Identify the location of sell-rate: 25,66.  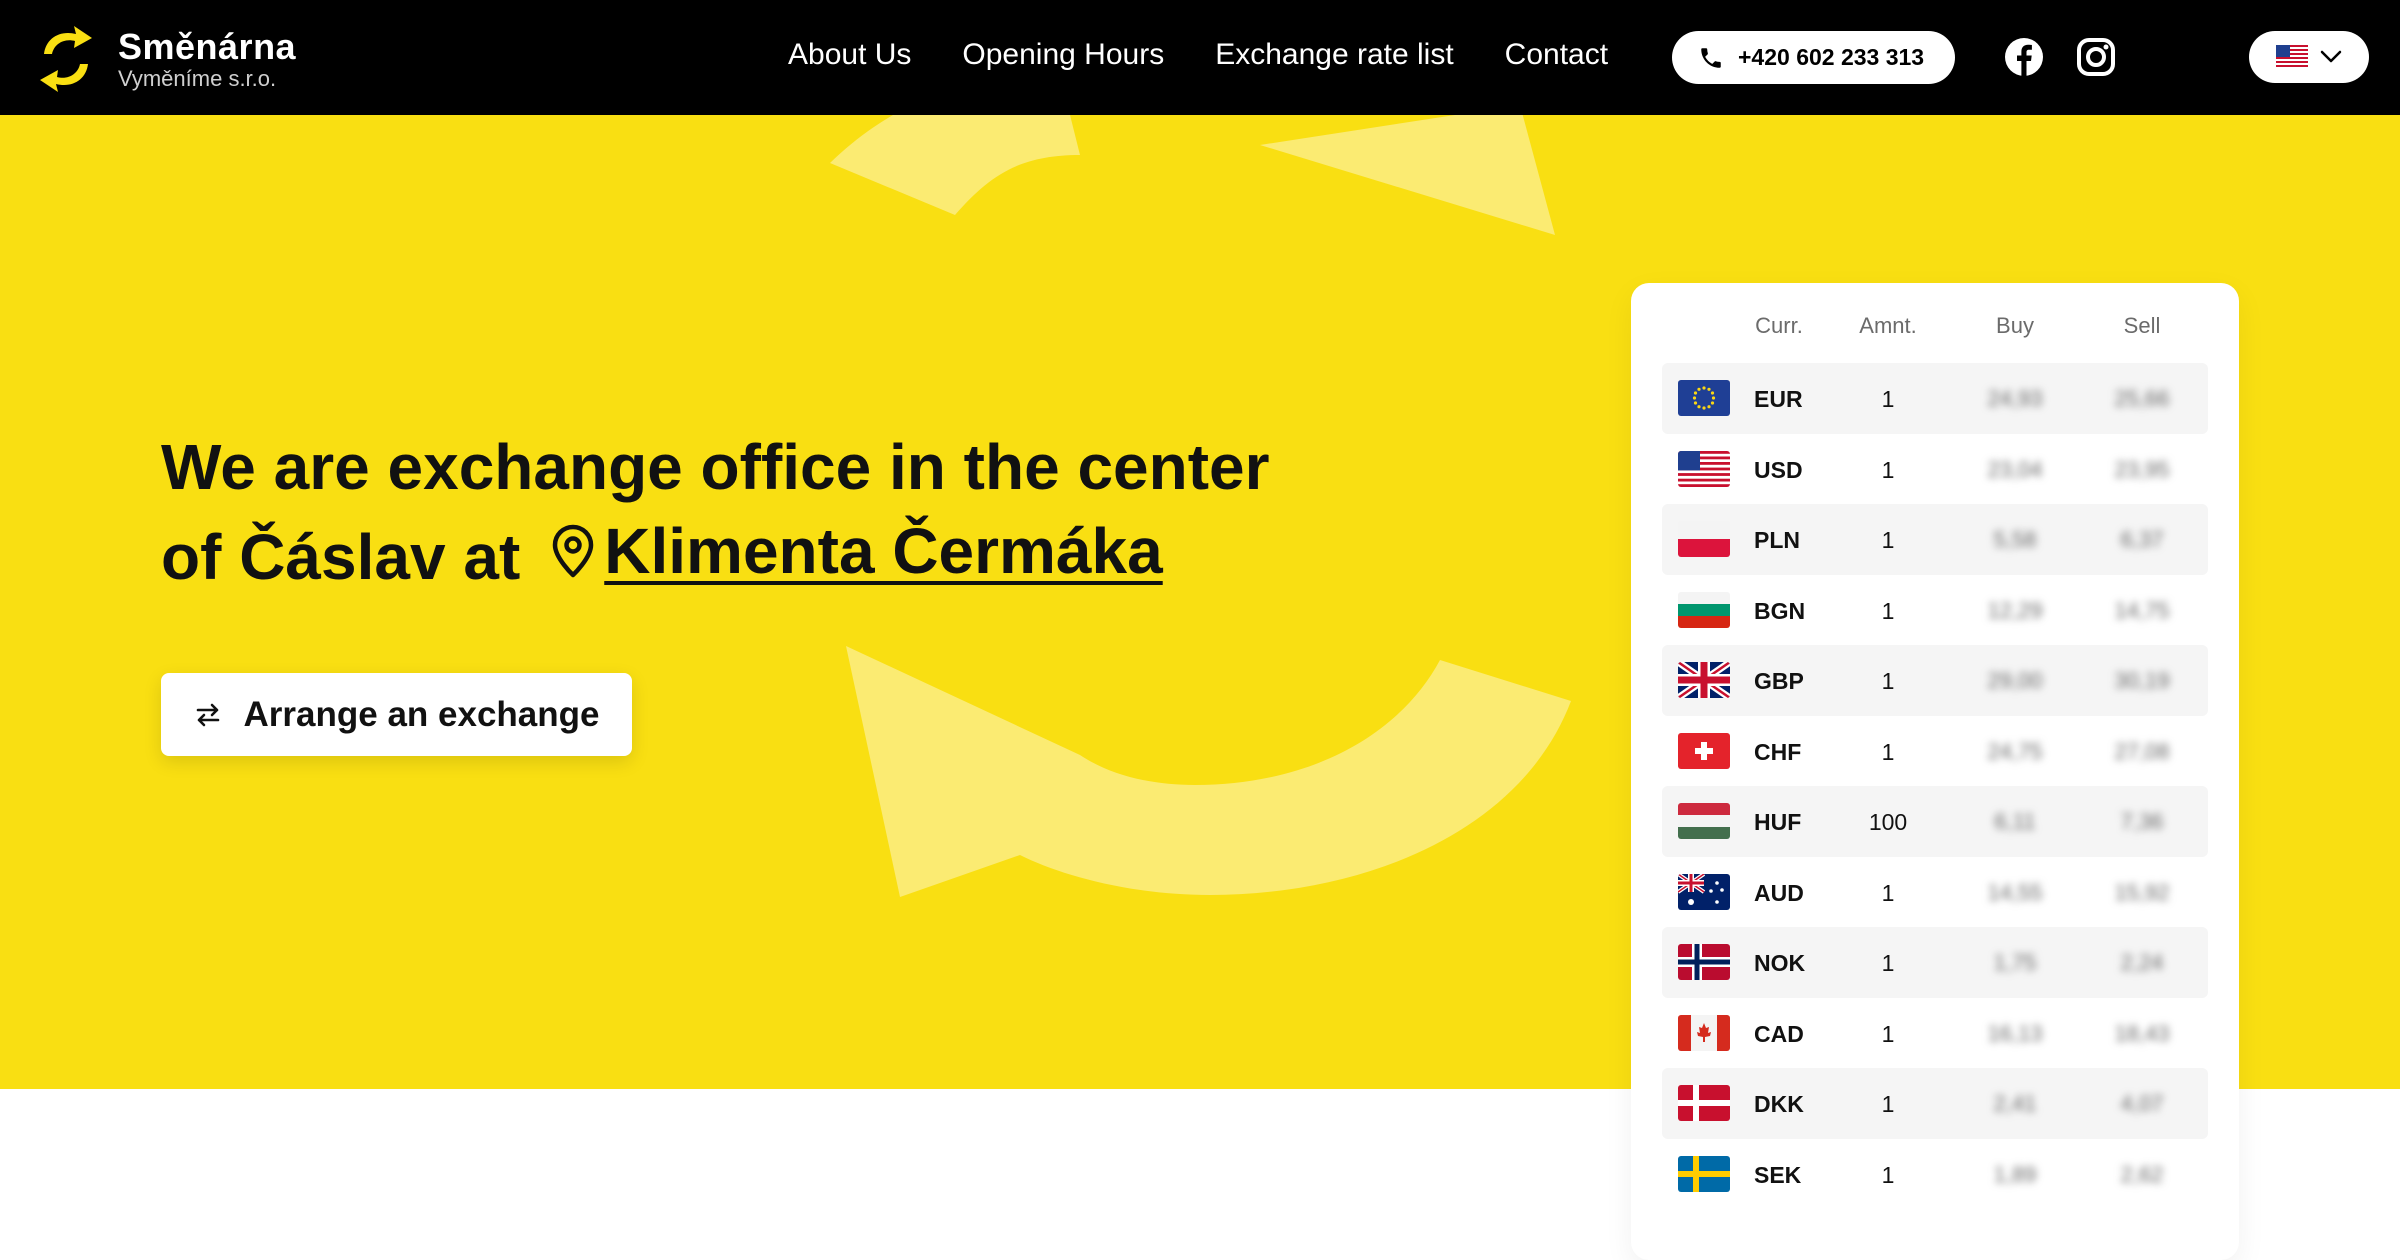
(2142, 398).